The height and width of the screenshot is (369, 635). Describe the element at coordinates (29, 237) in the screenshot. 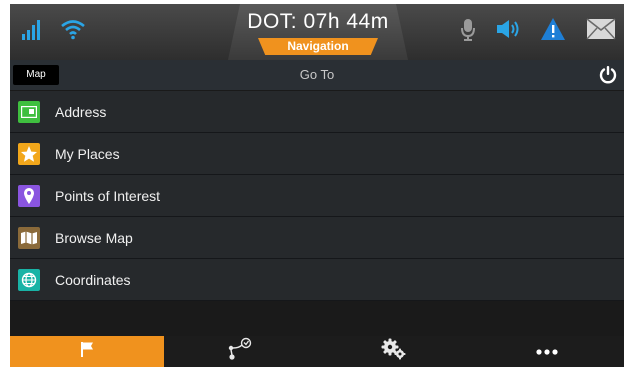

I see `map-icon` at that location.